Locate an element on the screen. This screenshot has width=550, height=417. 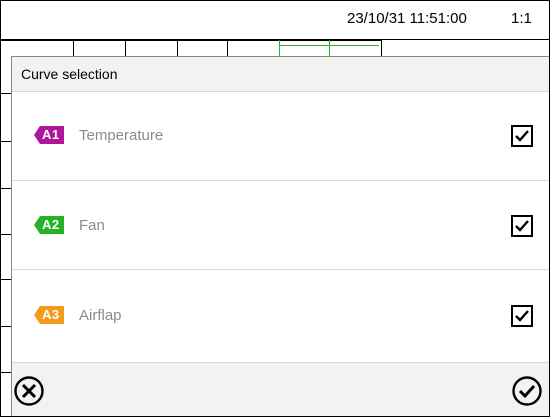
curve-tag-label: A1 is located at coordinates (51, 134).